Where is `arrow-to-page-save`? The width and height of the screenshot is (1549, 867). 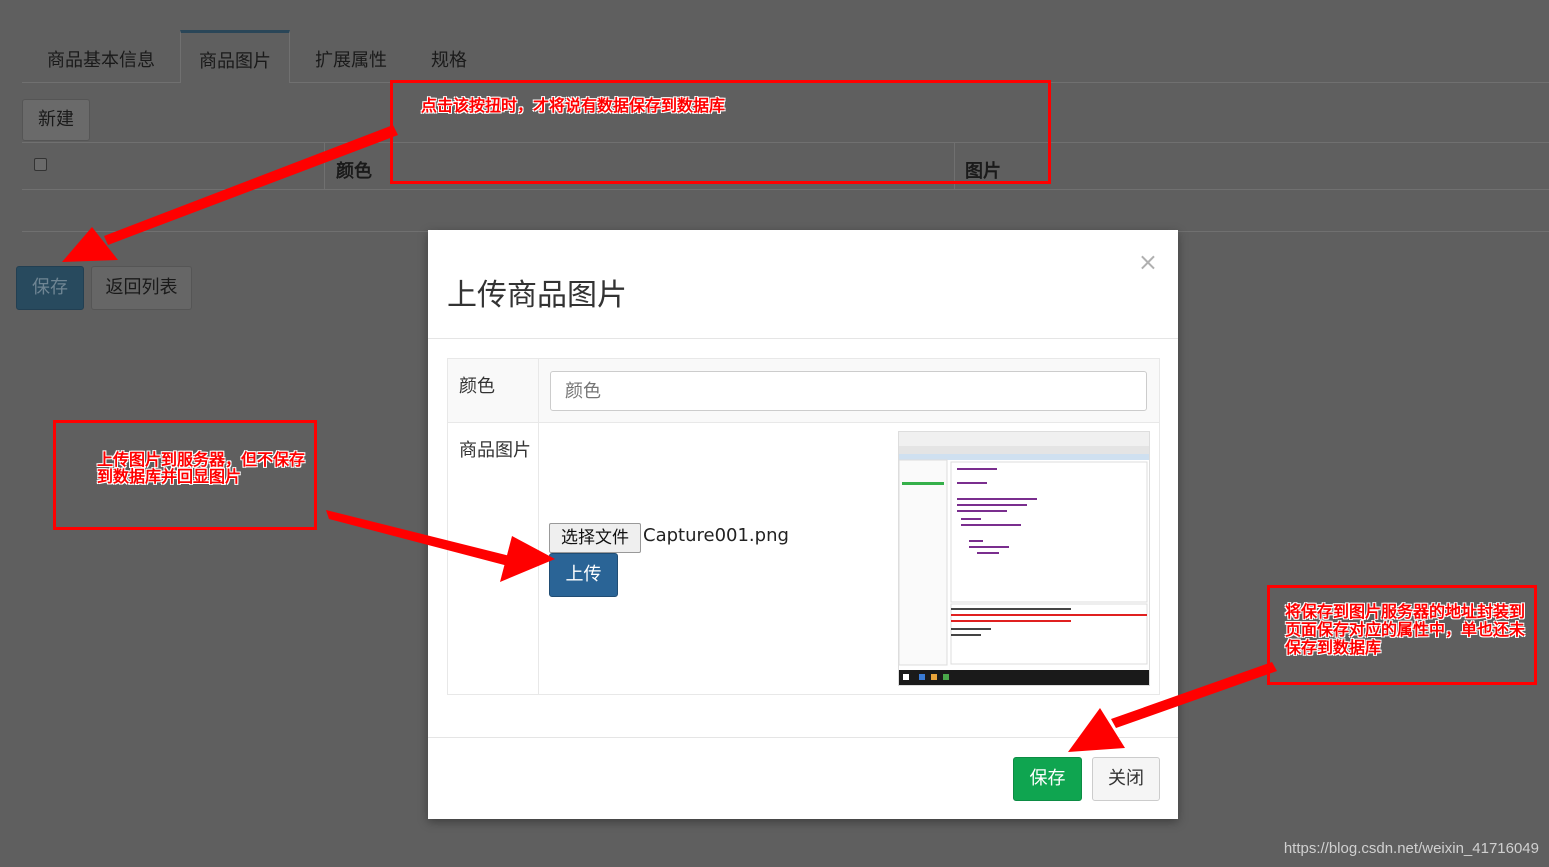 arrow-to-page-save is located at coordinates (230, 193).